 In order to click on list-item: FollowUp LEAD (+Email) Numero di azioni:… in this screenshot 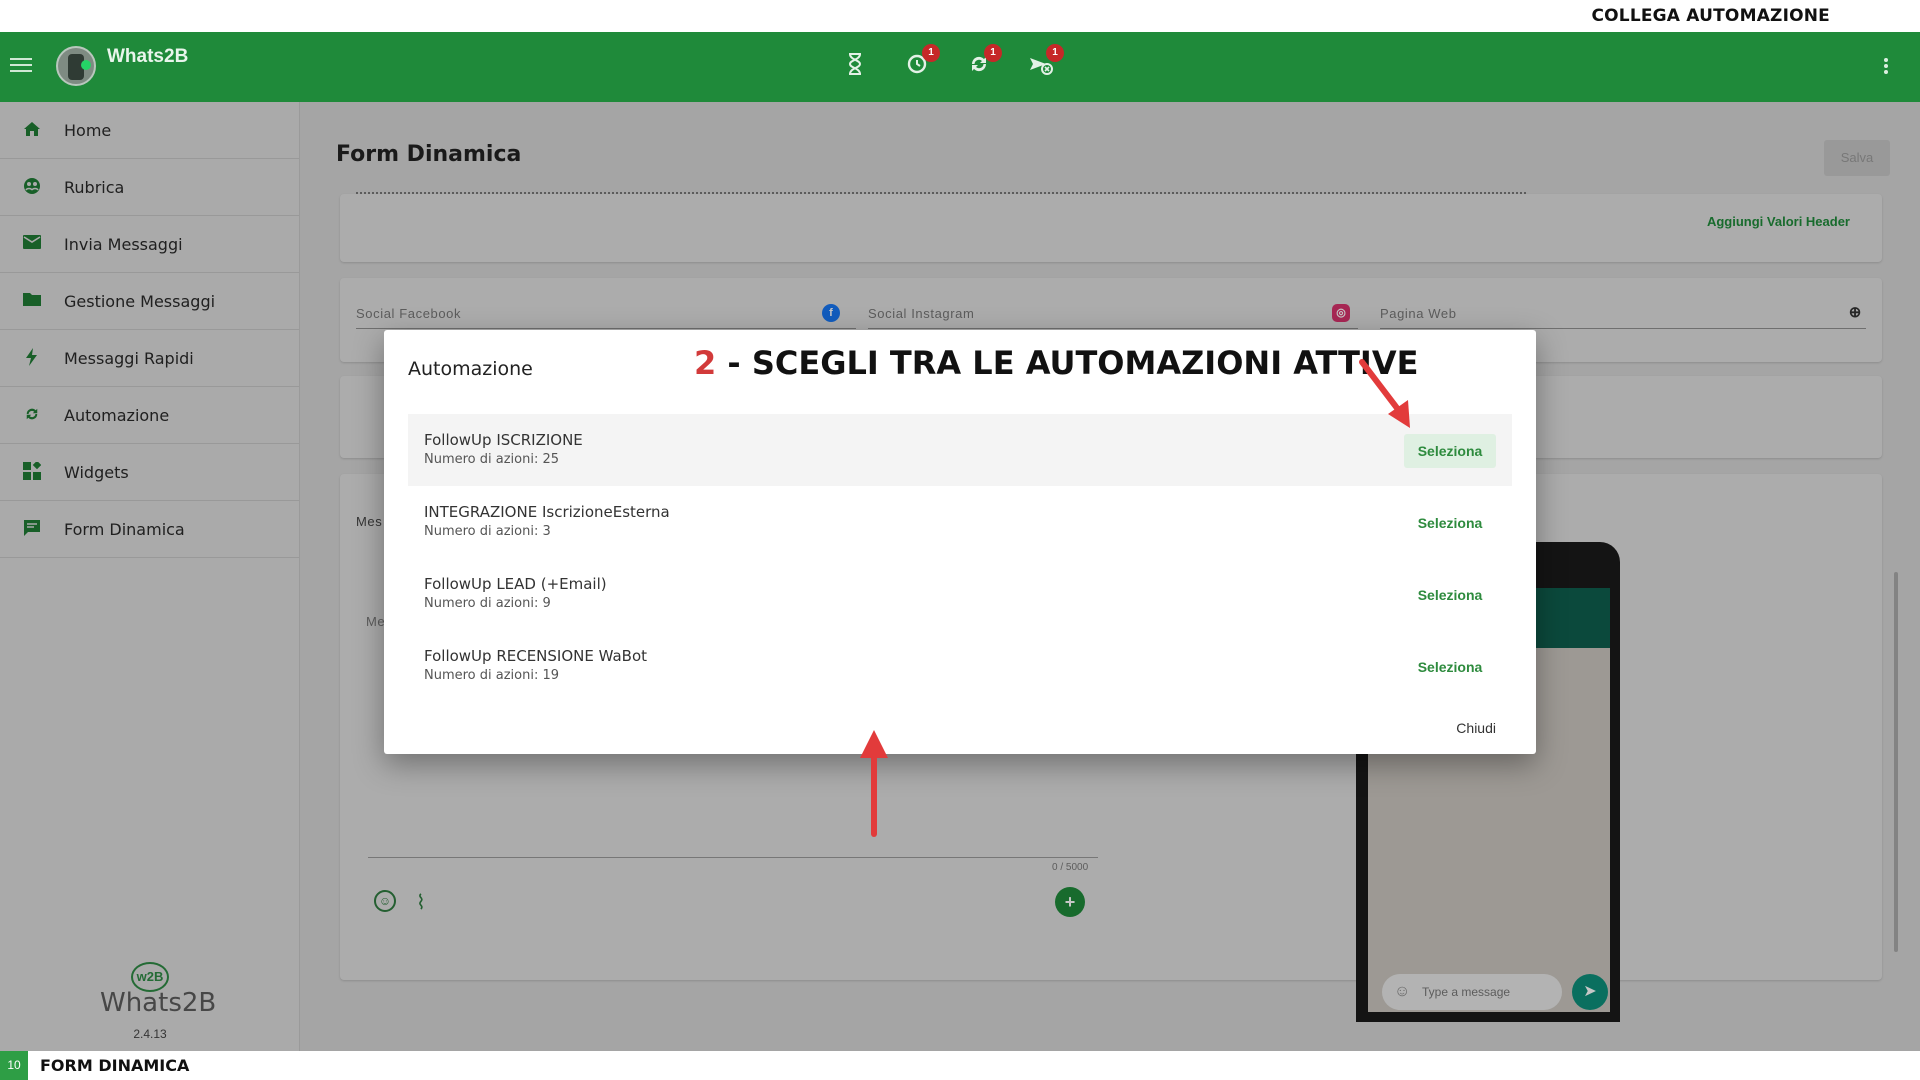, I will do `click(960, 594)`.